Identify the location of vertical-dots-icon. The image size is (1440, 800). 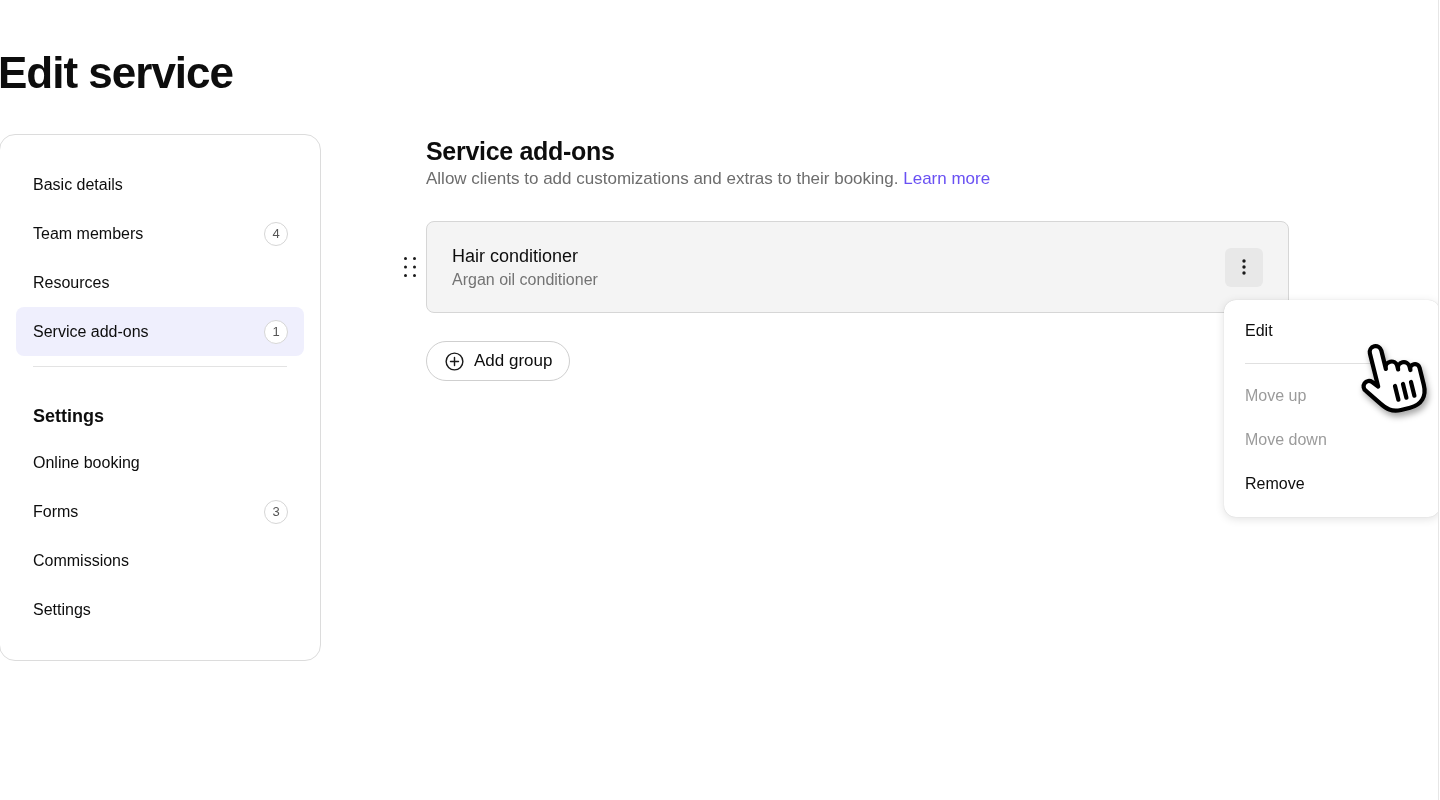
(1244, 267).